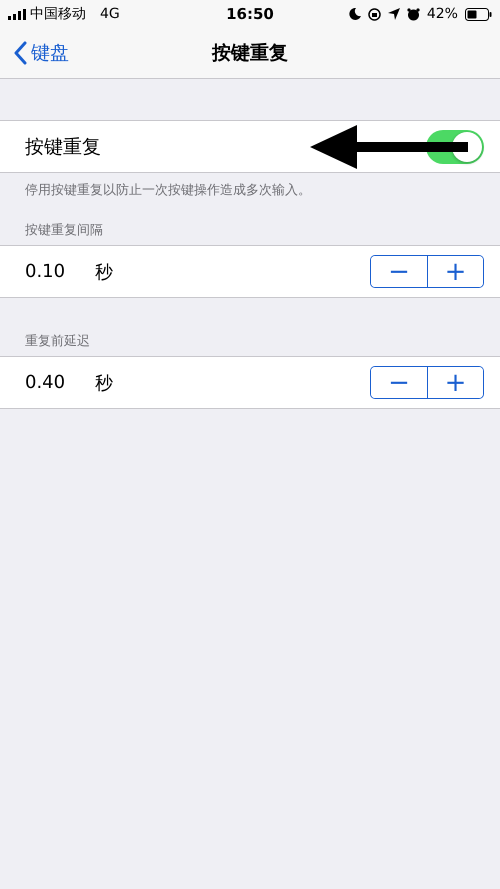 This screenshot has height=889, width=500. Describe the element at coordinates (64, 230) in the screenshot. I see `section-header: 按键重复间隔` at that location.